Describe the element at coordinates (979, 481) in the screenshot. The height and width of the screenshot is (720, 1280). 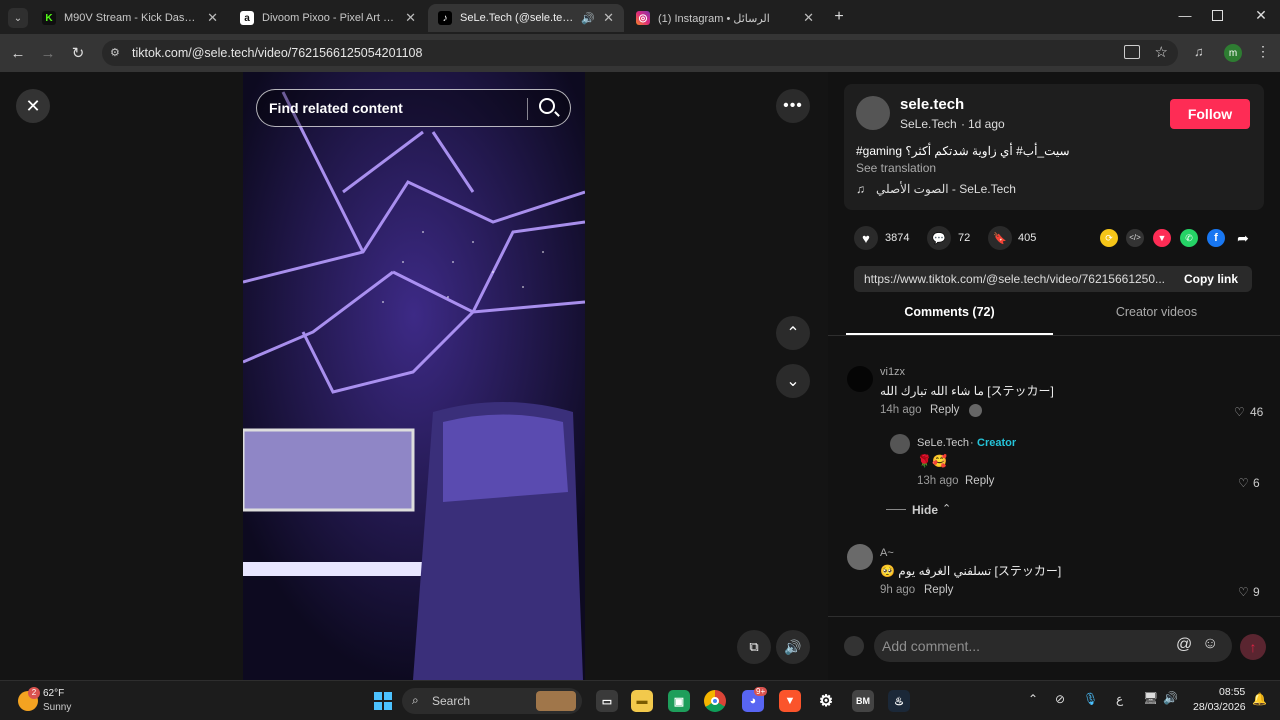
I see `reply-reply-button: Reply` at that location.